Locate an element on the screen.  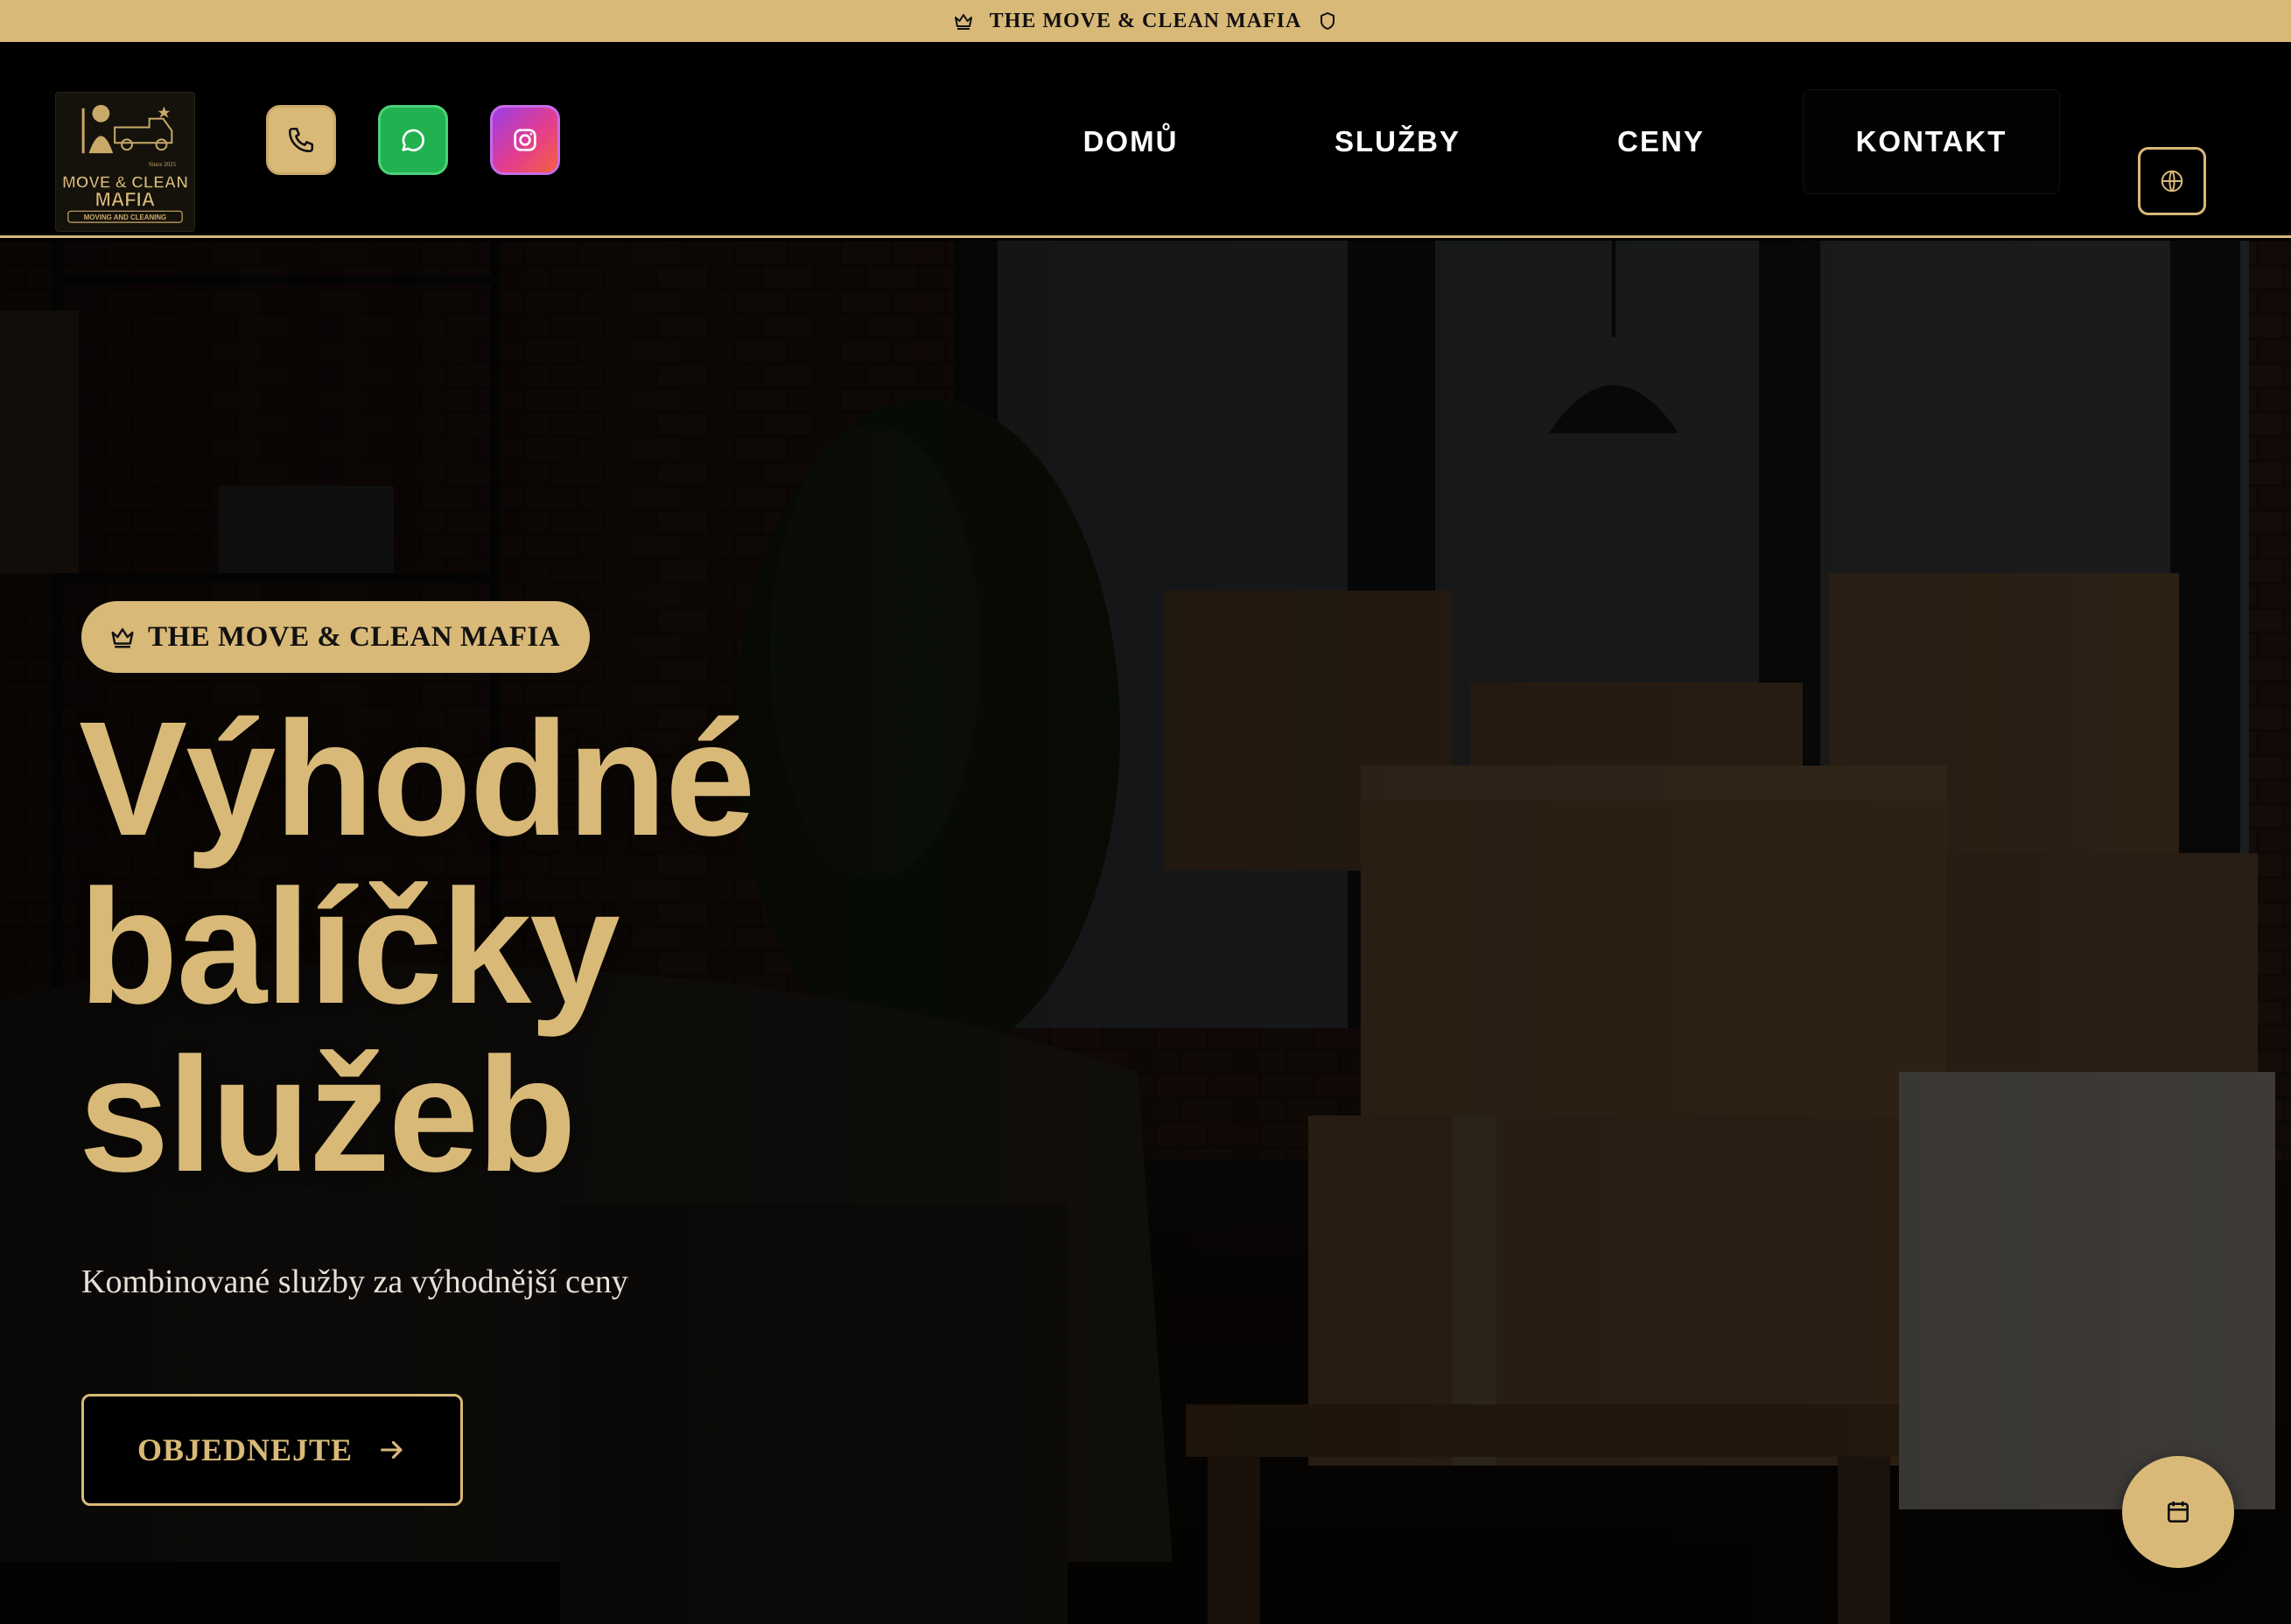
language-button is located at coordinates (2172, 181).